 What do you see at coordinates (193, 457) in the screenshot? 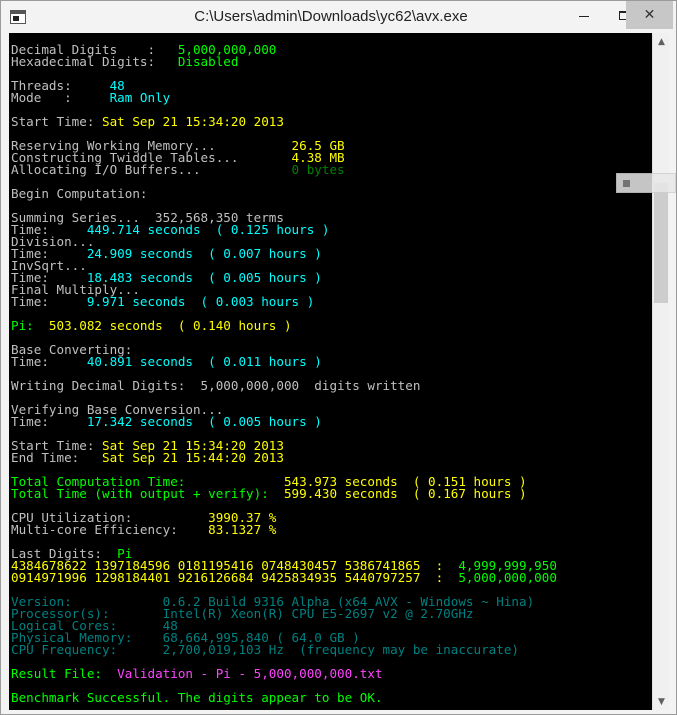
I see `console-text: Sat Sep 21 15:44:20 2013` at bounding box center [193, 457].